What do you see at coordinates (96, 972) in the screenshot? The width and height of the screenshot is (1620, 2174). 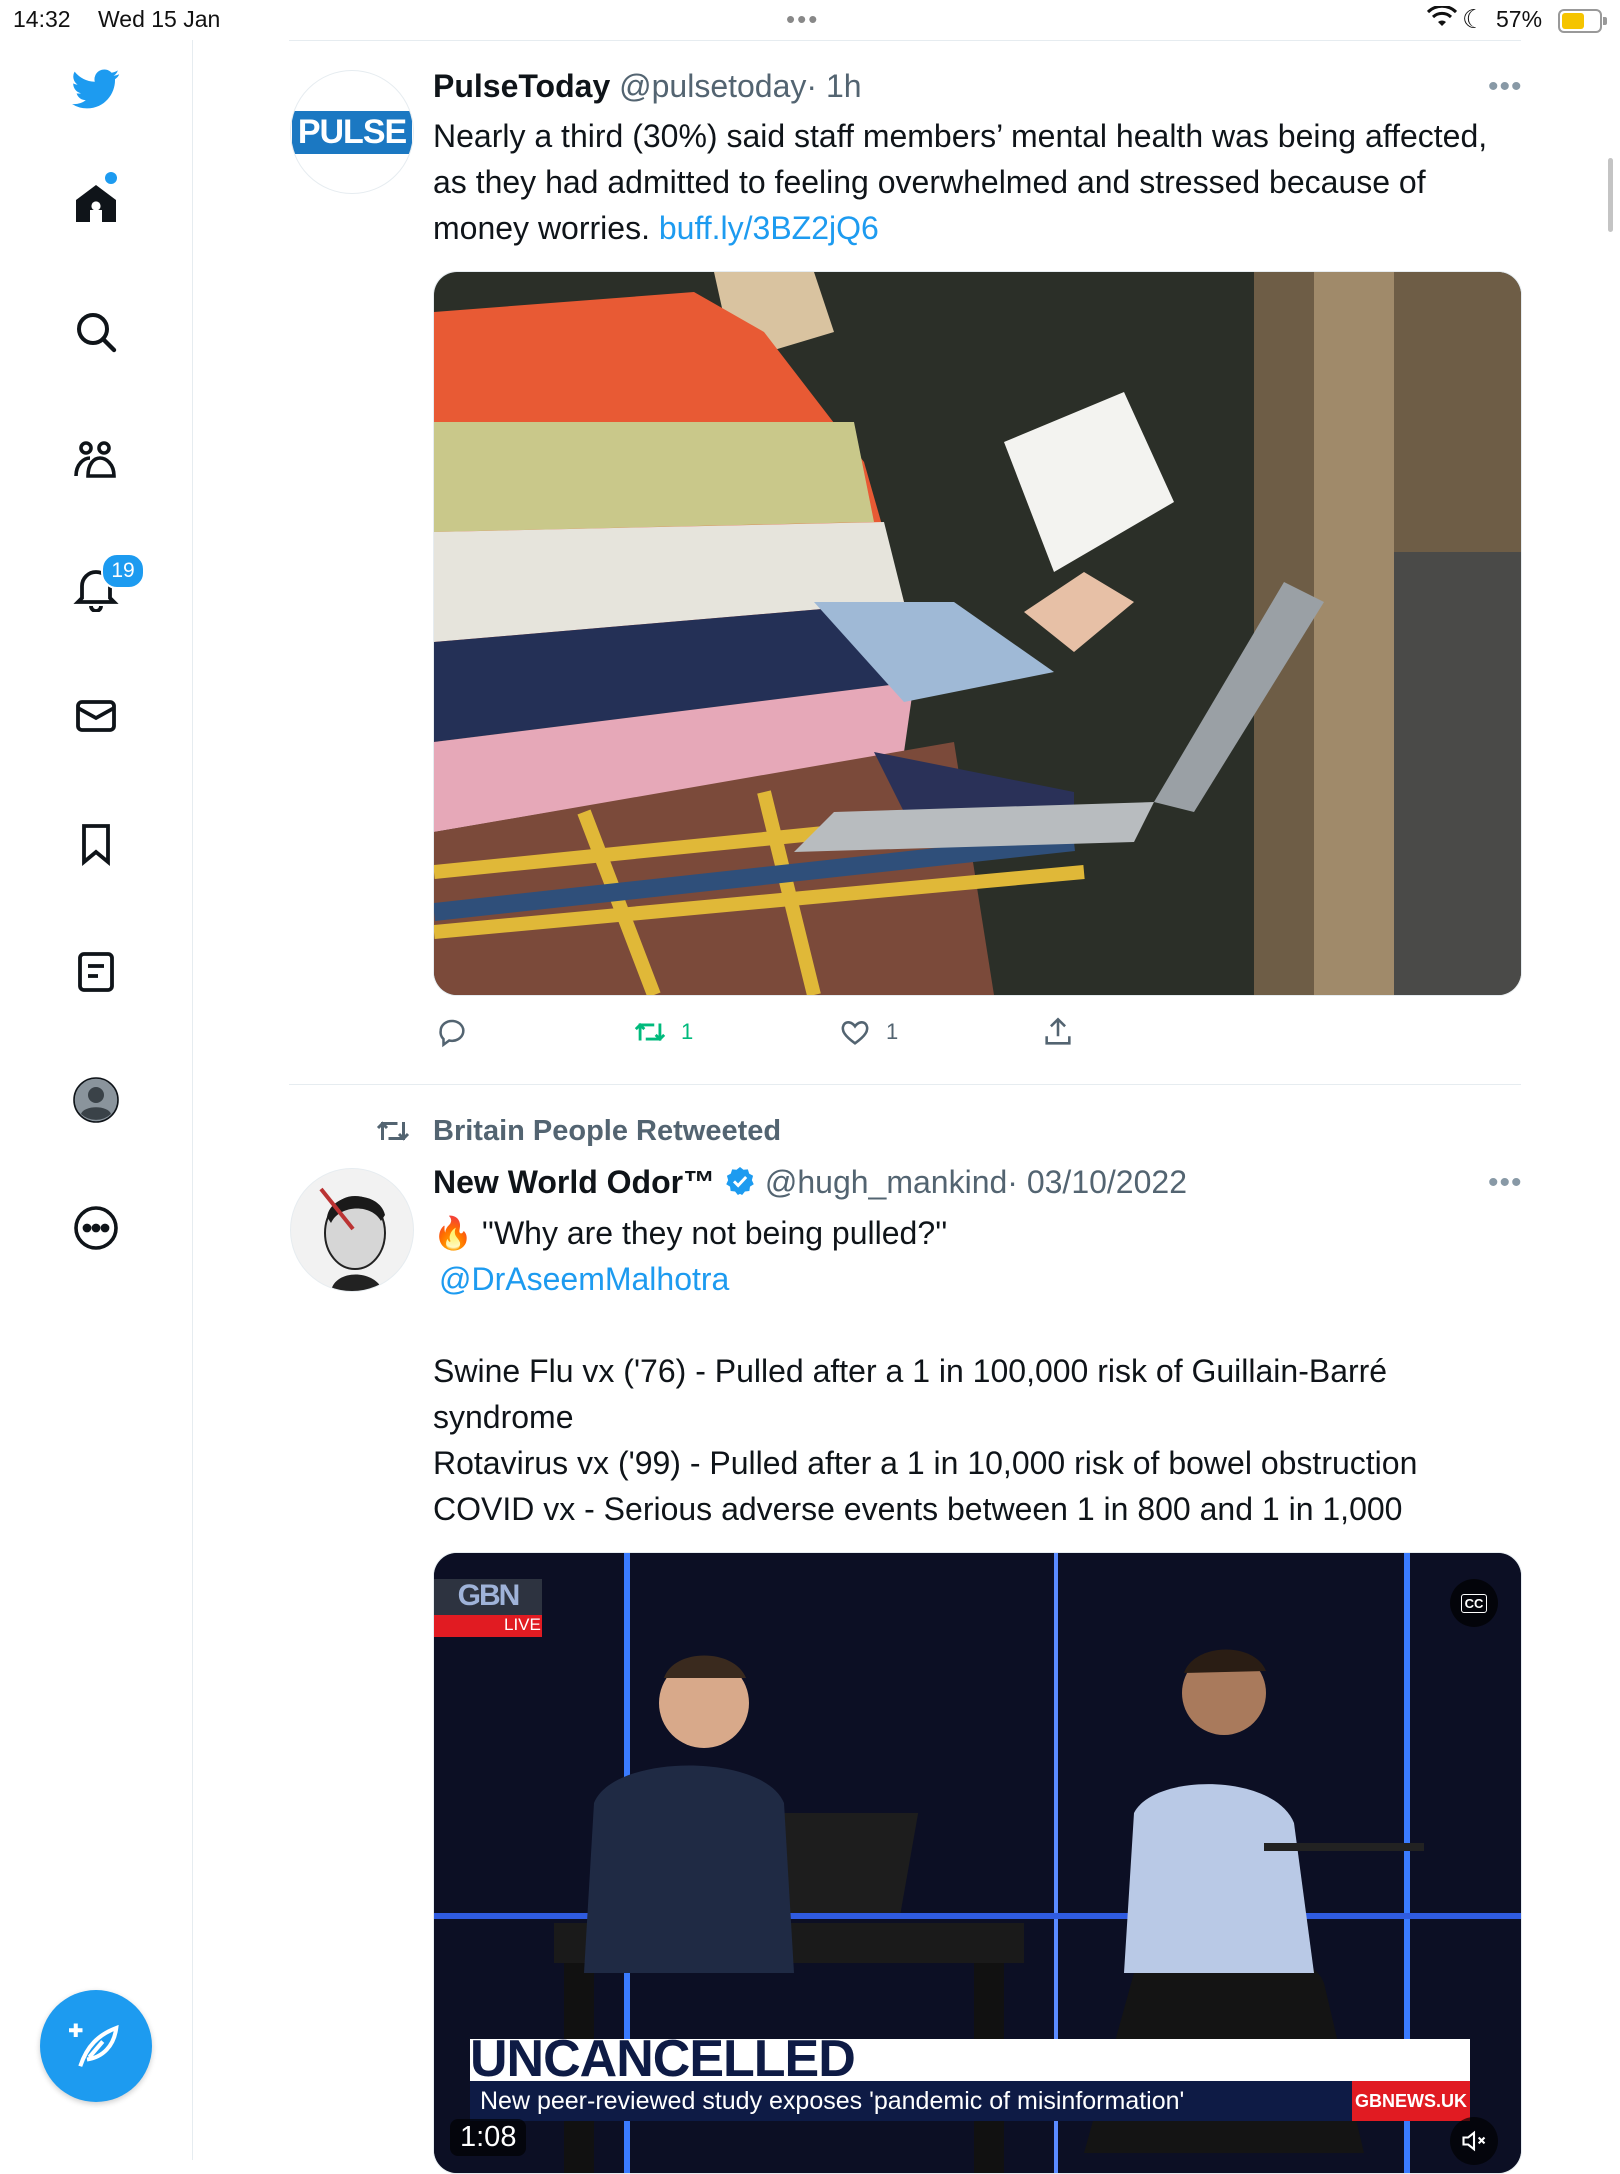 I see `lists-icon` at bounding box center [96, 972].